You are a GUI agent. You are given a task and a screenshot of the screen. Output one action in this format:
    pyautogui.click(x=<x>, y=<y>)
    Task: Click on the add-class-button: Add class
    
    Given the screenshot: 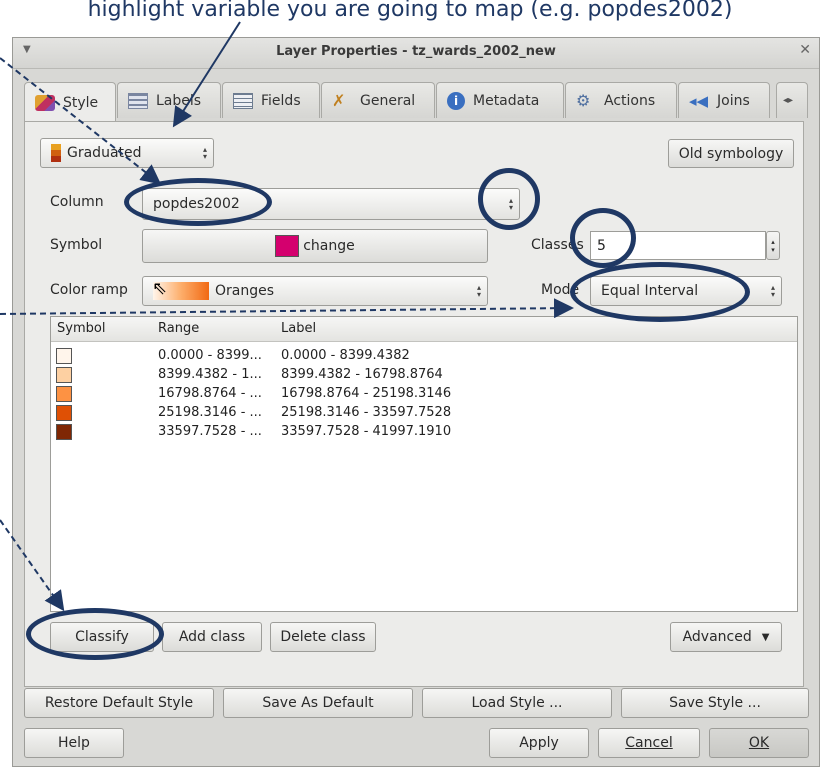 What is the action you would take?
    pyautogui.click(x=212, y=637)
    